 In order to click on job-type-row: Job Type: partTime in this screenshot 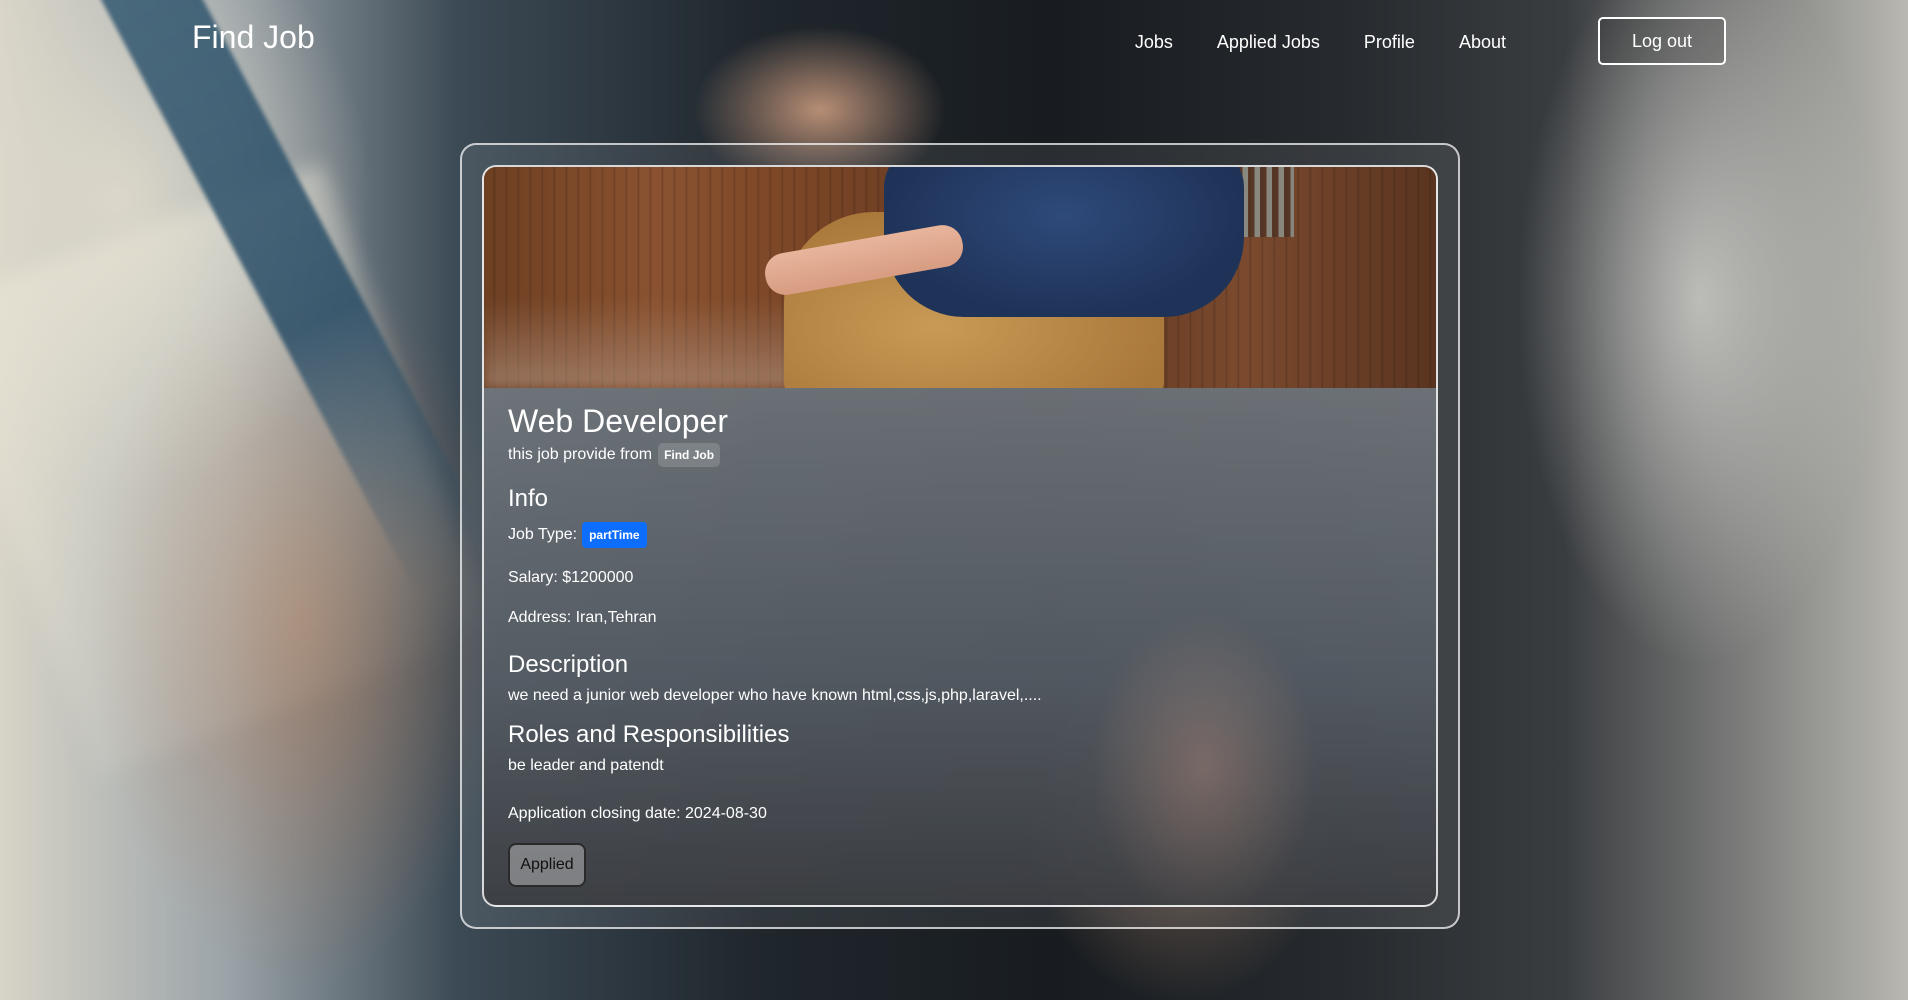, I will do `click(960, 535)`.